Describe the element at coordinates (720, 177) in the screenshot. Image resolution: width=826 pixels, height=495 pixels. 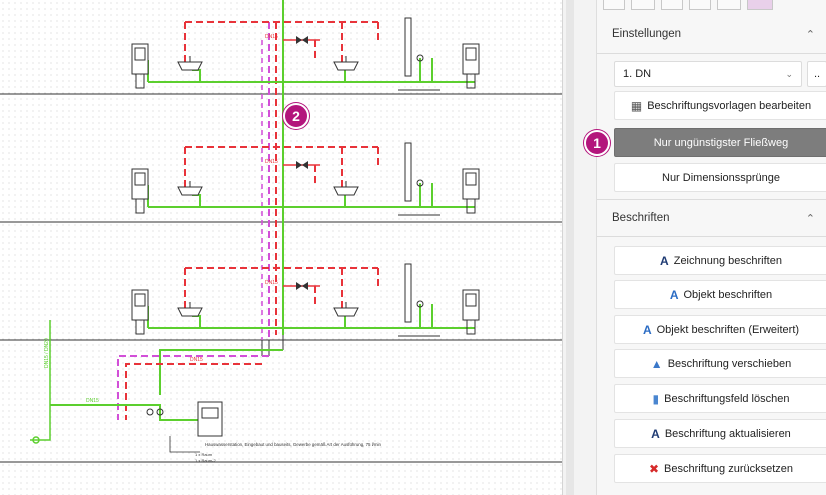
I see `dimension-jumps-button: Nur Dimensionssprünge` at that location.